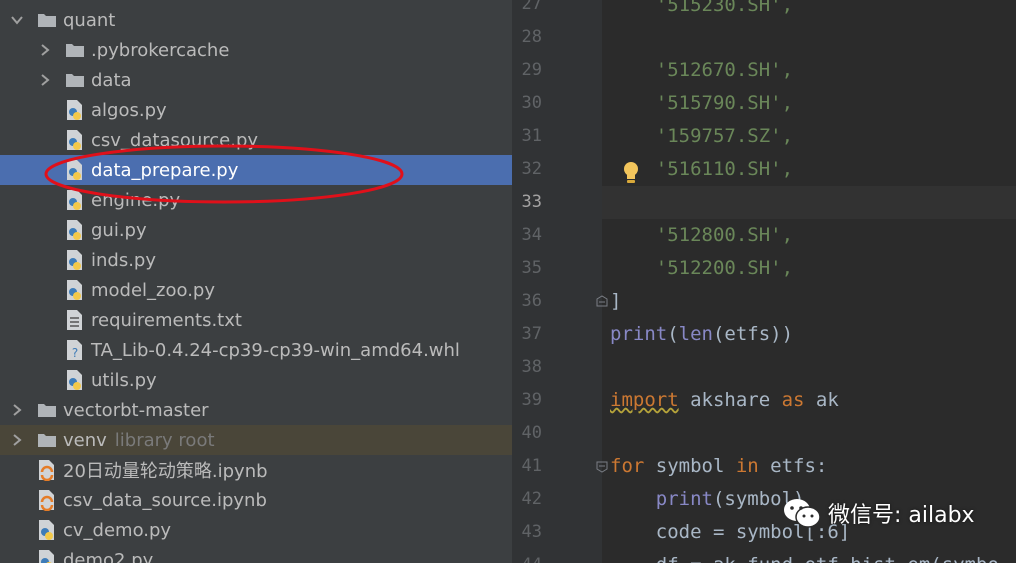 This screenshot has height=563, width=1016. What do you see at coordinates (256, 200) in the screenshot?
I see `tree-item-engine-py: engine.py` at bounding box center [256, 200].